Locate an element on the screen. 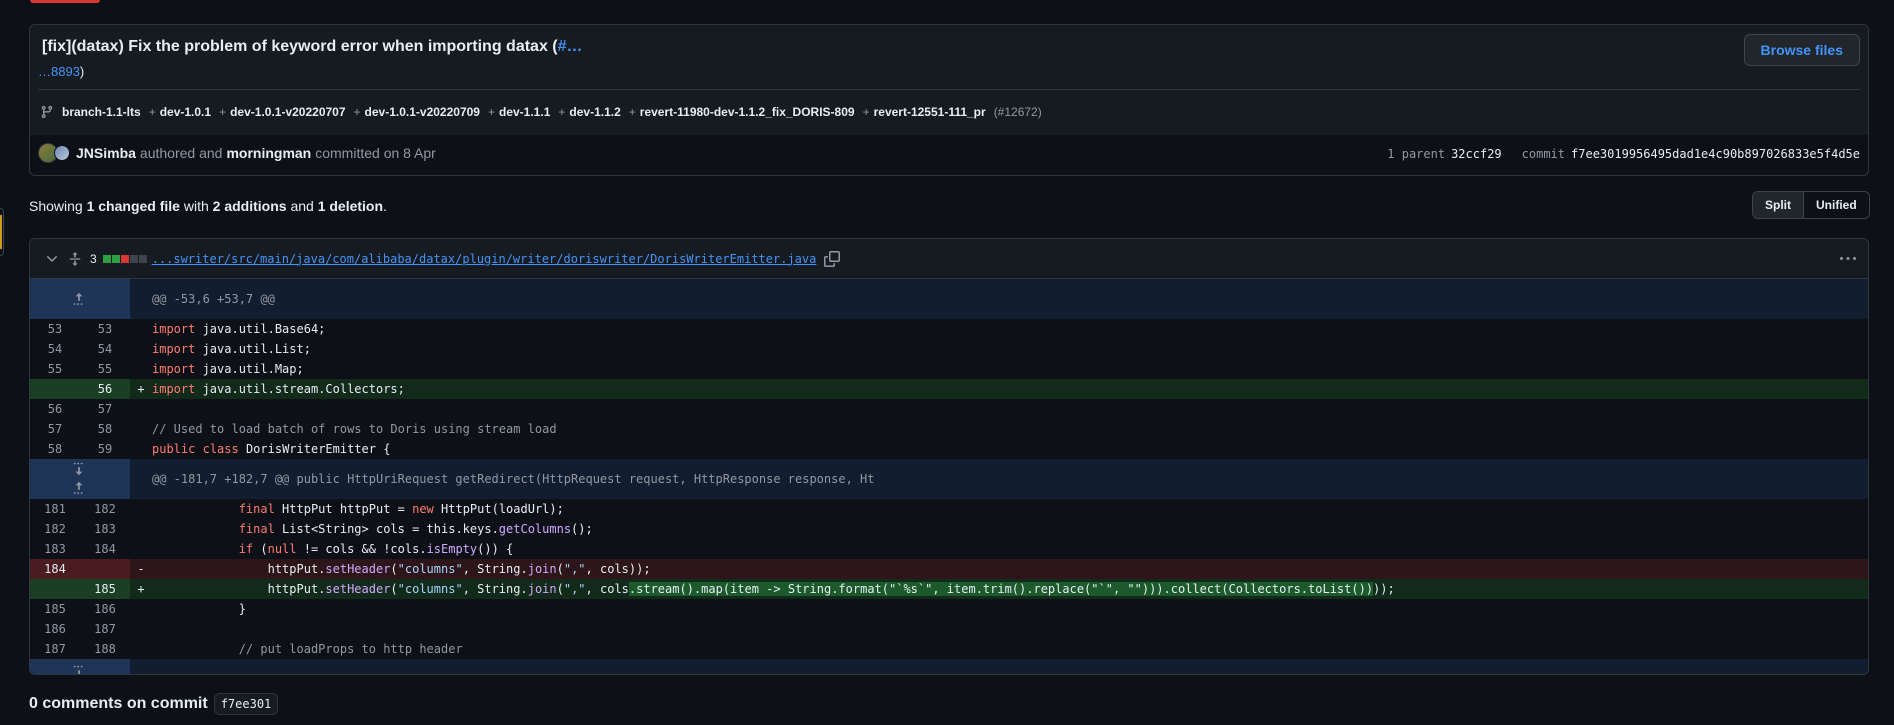 This screenshot has width=1894, height=725. branch-link: branch-1.1-lts is located at coordinates (101, 112).